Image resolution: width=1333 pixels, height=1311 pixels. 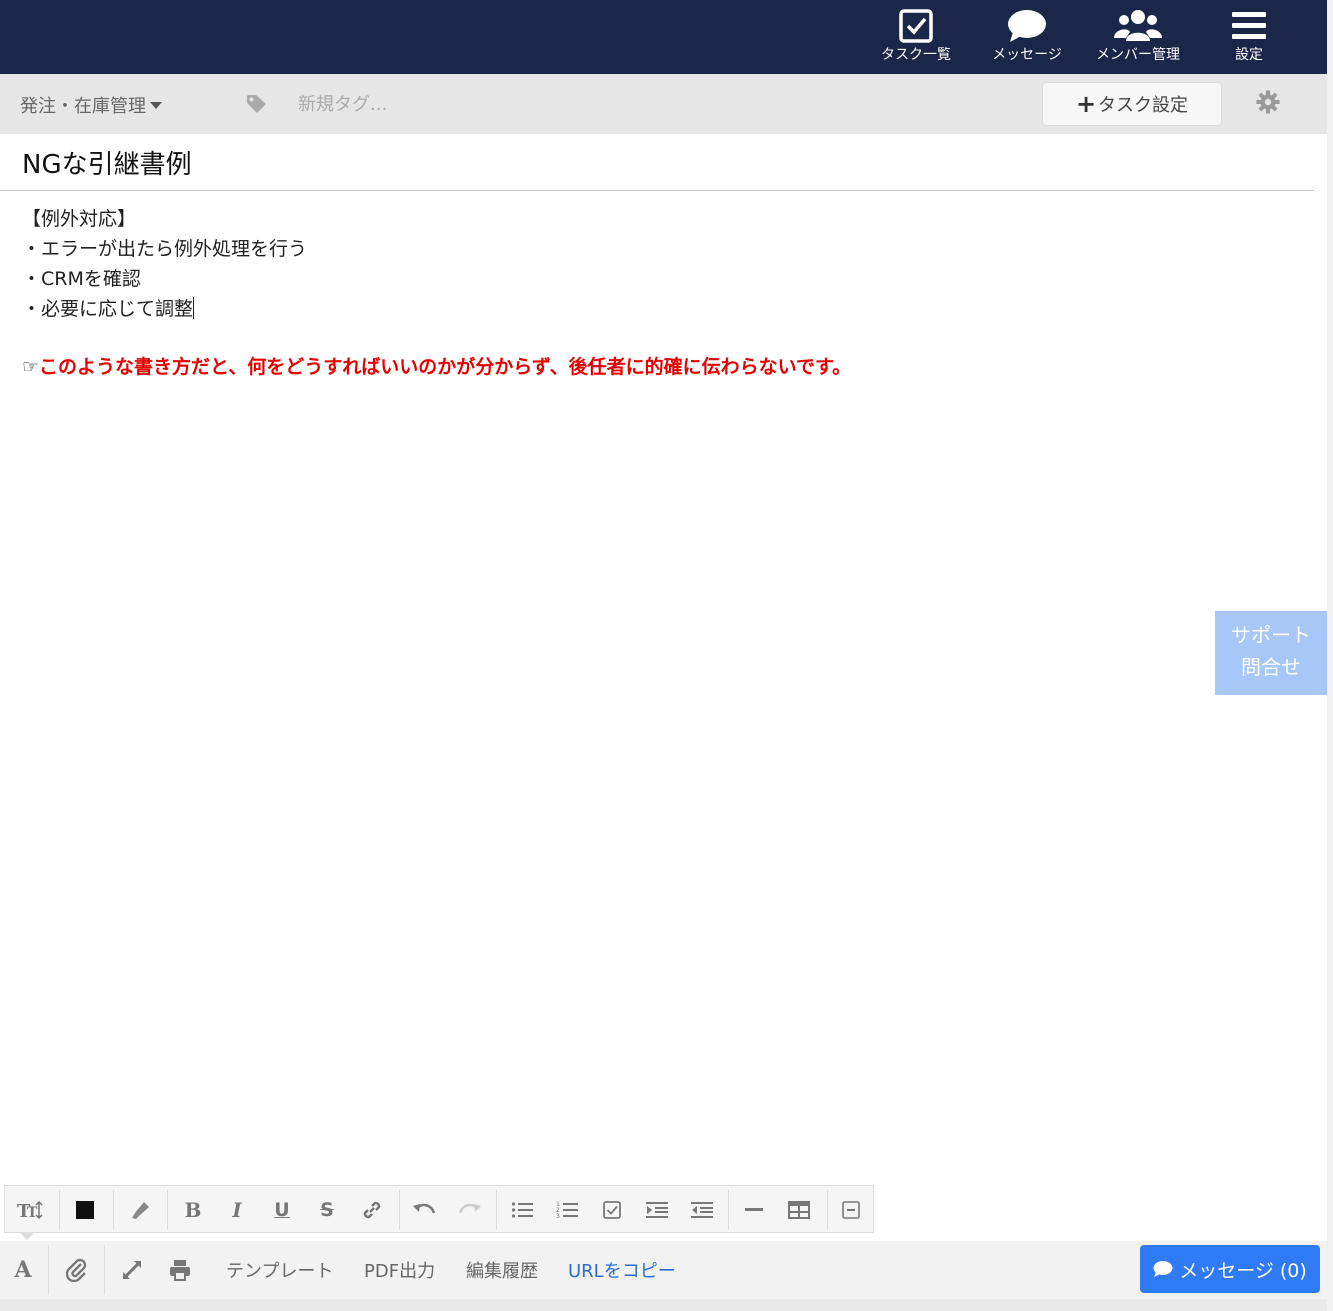 What do you see at coordinates (470, 1210) in the screenshot?
I see `redo-icon` at bounding box center [470, 1210].